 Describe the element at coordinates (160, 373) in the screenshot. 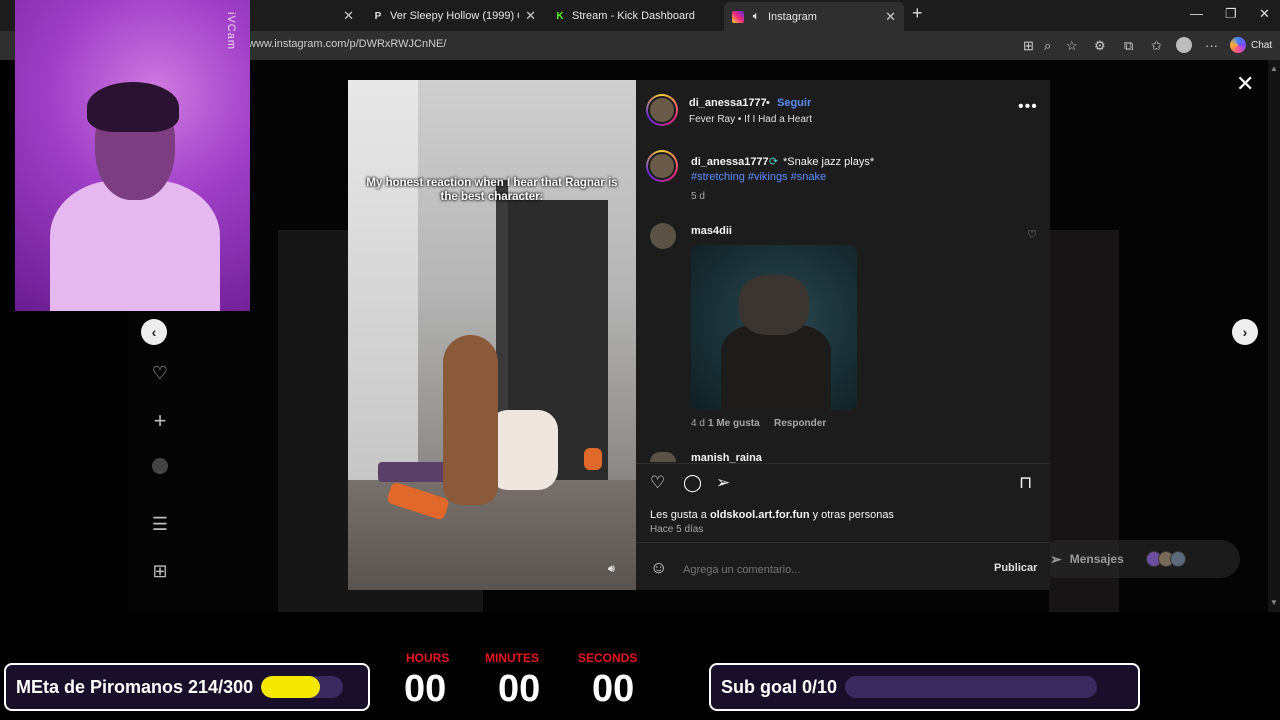

I see `notifications-heart-icon: ♡` at that location.